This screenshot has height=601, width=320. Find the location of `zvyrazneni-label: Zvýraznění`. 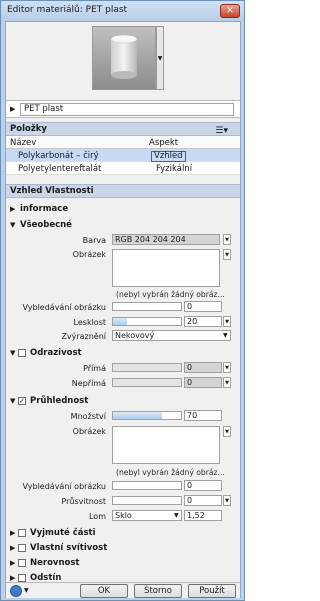

zvyrazneni-label: Zvýraznění is located at coordinates (83, 336).